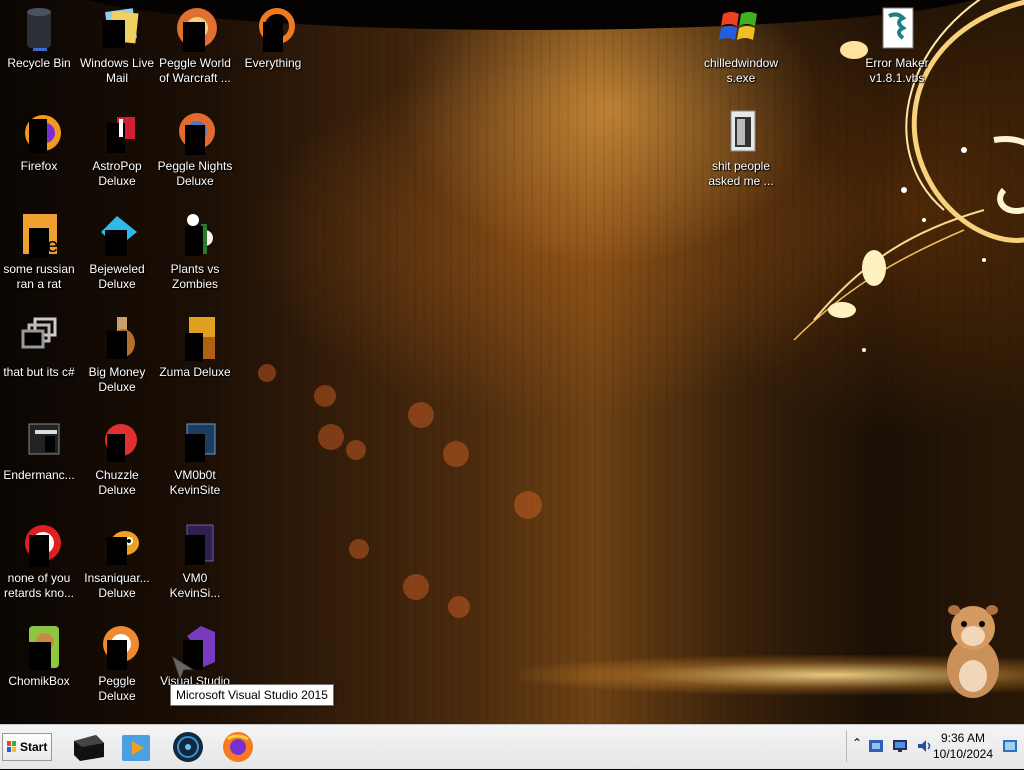 This screenshot has width=1024, height=770. I want to click on vm-icon, so click(195, 440).